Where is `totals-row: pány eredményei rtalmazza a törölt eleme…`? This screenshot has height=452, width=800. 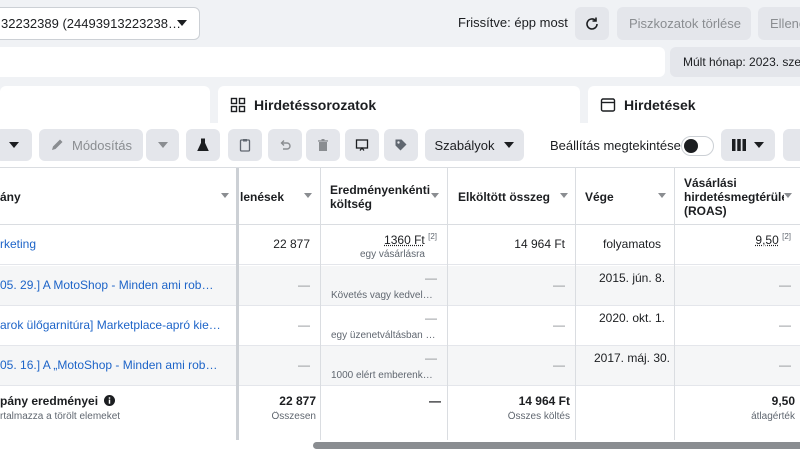
totals-row: pány eredményei rtalmazza a törölt eleme… is located at coordinates (400, 414).